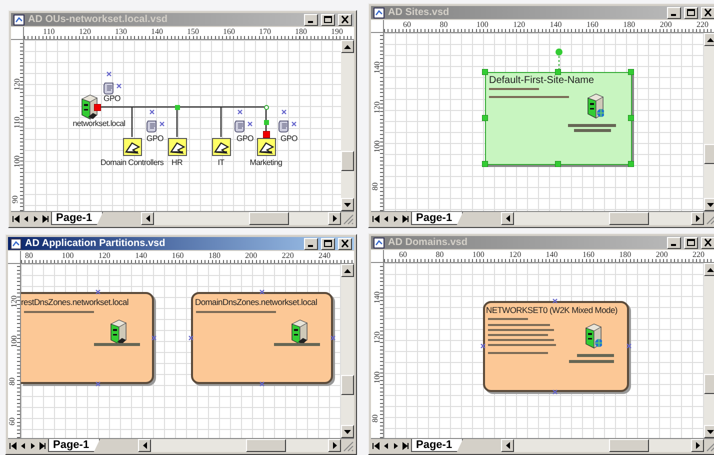 The height and width of the screenshot is (455, 714). Describe the element at coordinates (26, 218) in the screenshot. I see `previous-page-icon` at that location.